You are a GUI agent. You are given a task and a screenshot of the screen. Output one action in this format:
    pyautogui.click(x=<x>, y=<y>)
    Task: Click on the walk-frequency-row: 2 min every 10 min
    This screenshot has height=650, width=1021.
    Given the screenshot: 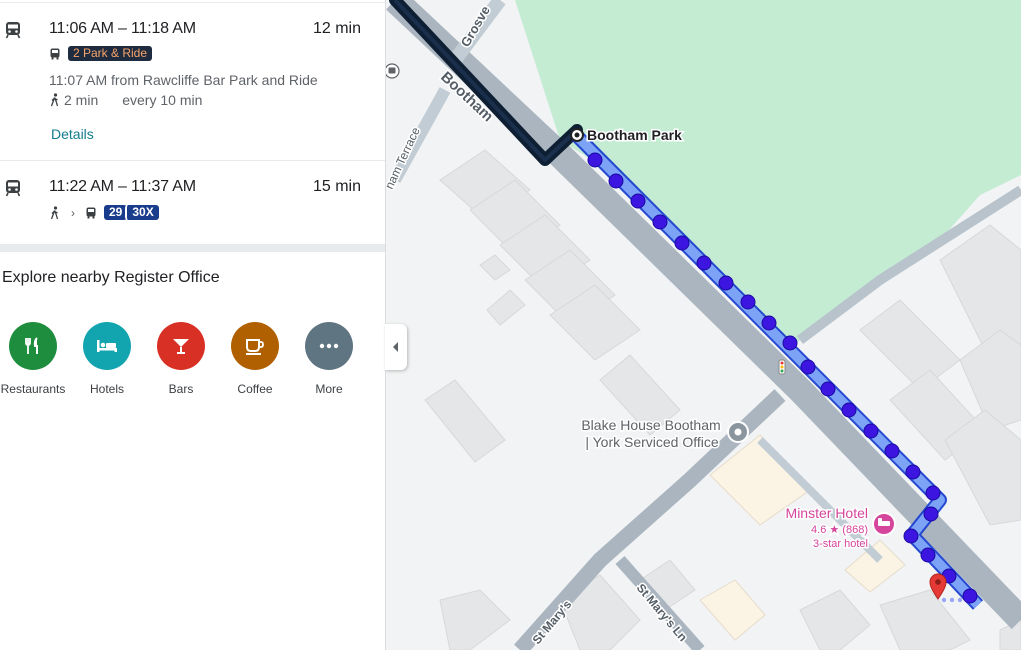 What is the action you would take?
    pyautogui.click(x=125, y=100)
    